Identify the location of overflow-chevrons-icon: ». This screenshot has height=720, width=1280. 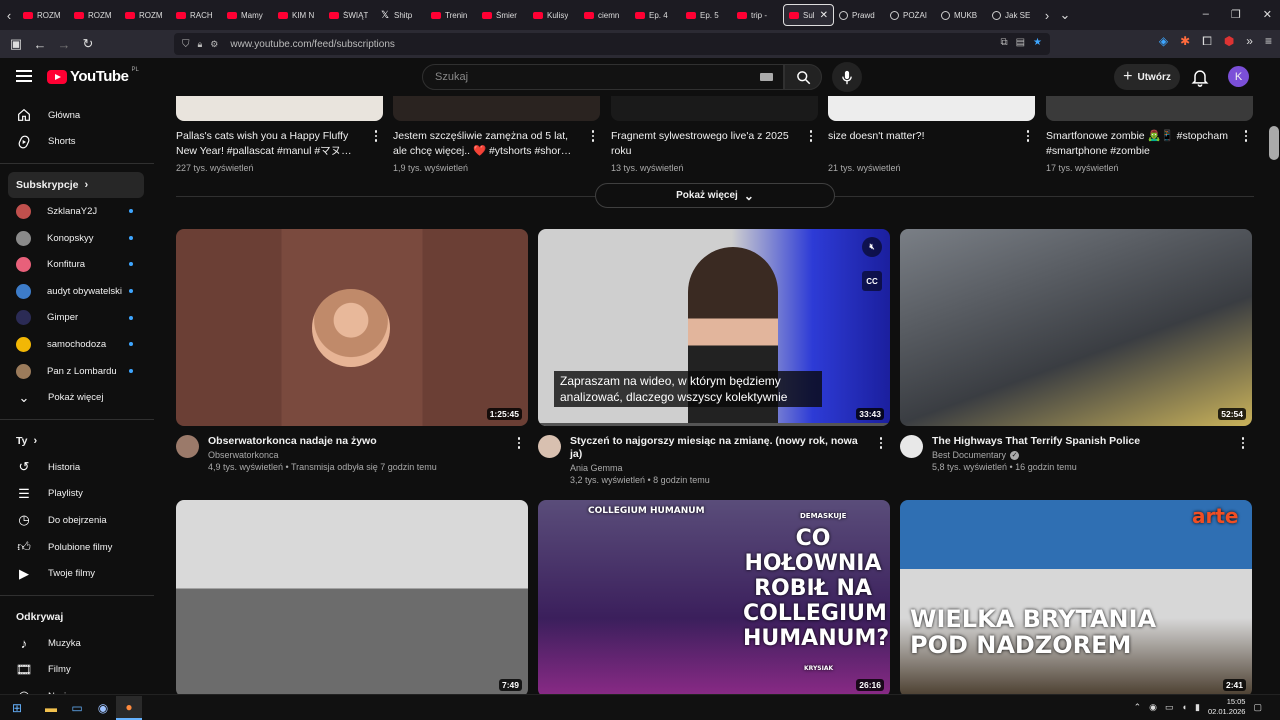
(1249, 41).